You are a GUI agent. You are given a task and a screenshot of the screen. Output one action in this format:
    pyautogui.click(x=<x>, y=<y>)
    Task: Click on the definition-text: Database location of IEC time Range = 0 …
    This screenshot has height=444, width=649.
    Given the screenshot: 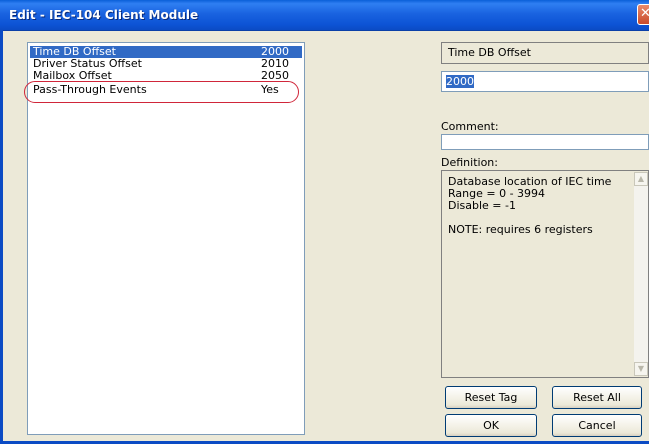 What is the action you would take?
    pyautogui.click(x=530, y=205)
    